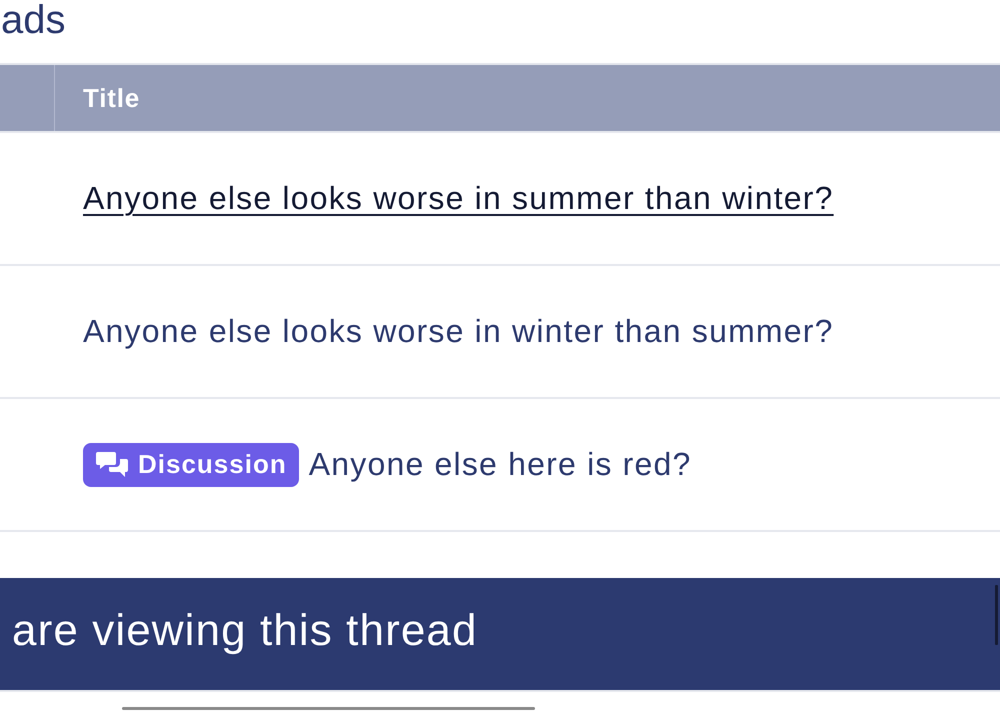 This screenshot has height=712, width=1000. I want to click on viewers-text: are viewing this thread, so click(245, 631).